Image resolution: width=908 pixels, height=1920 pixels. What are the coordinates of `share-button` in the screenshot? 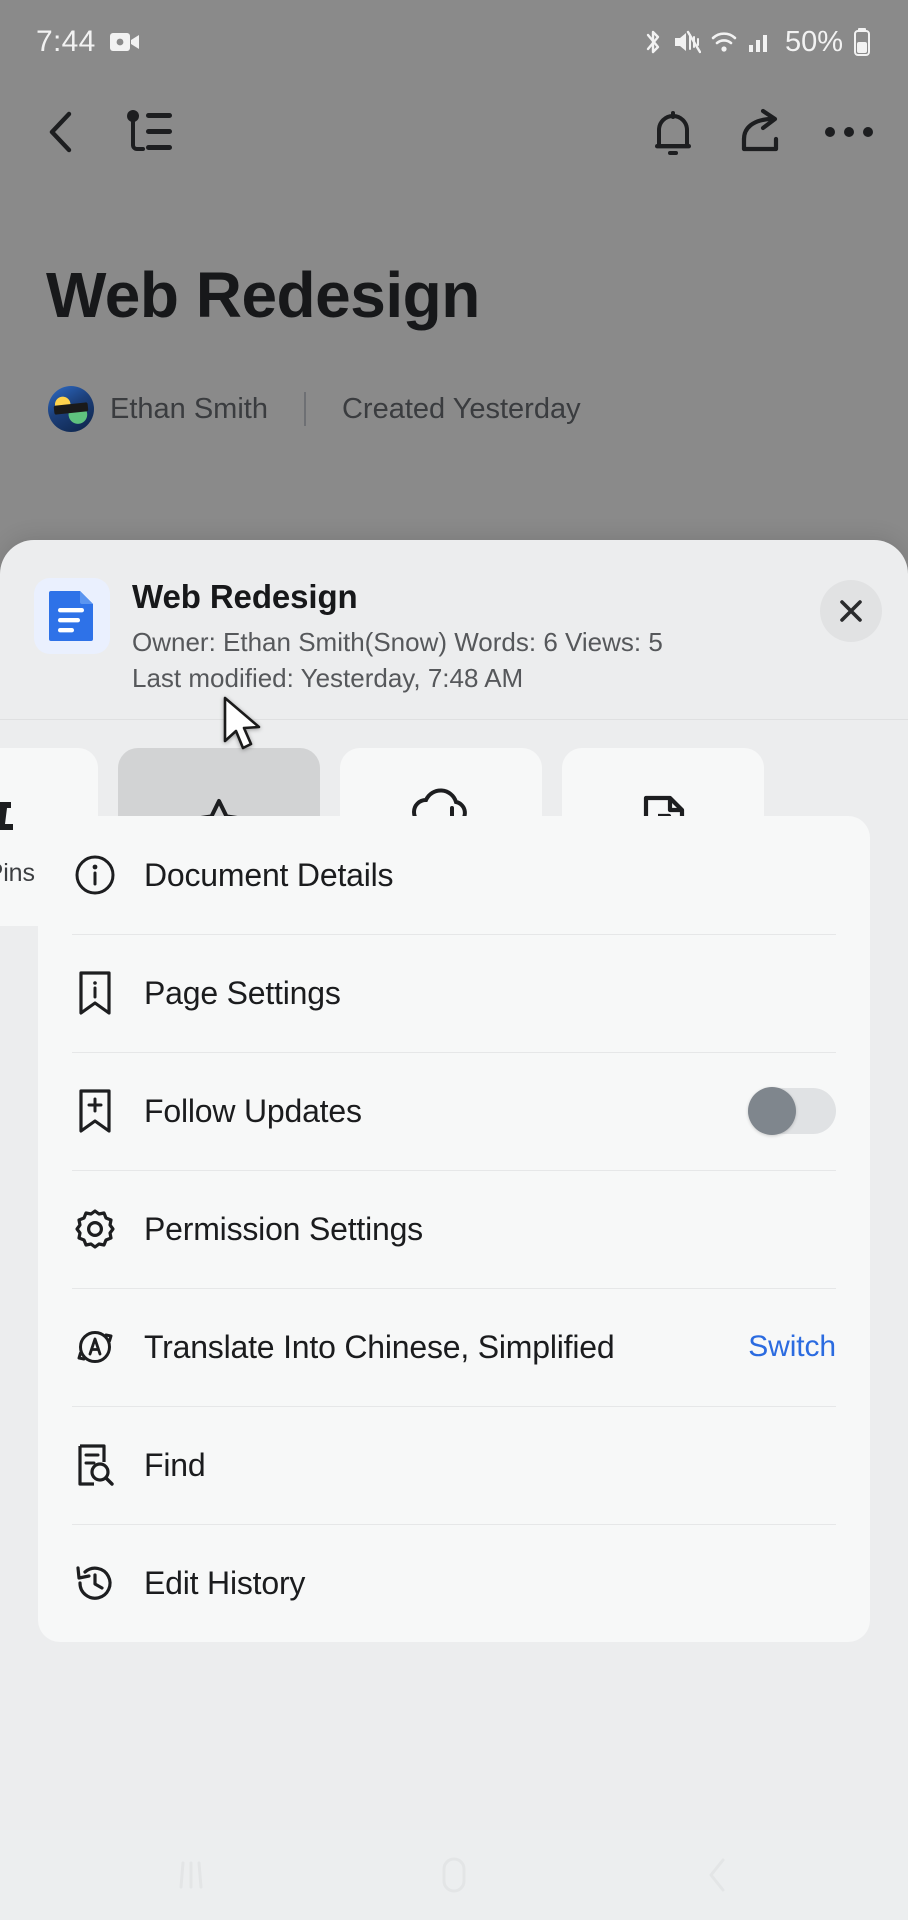 It's located at (761, 132).